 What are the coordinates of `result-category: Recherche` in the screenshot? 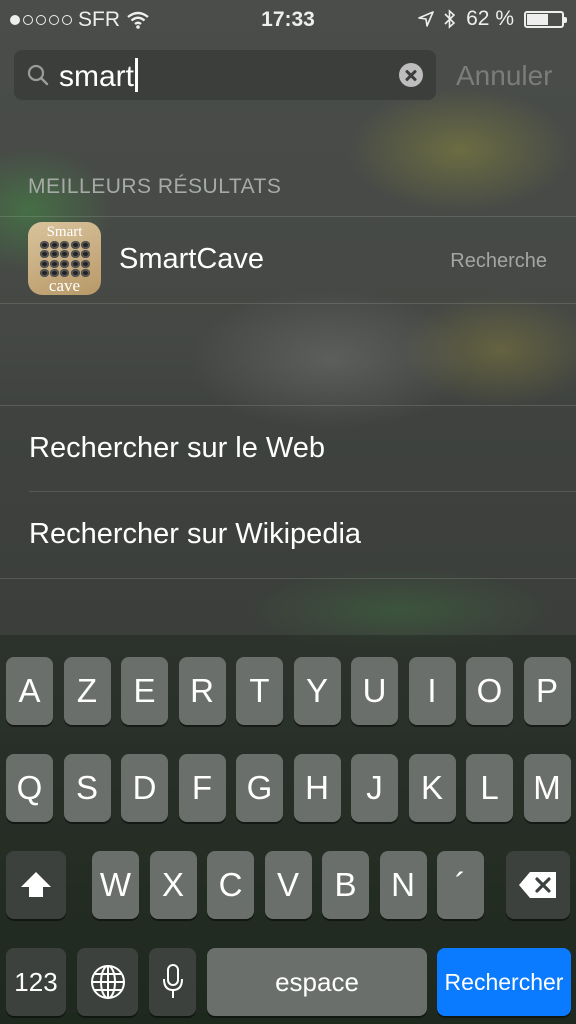 It's located at (498, 261).